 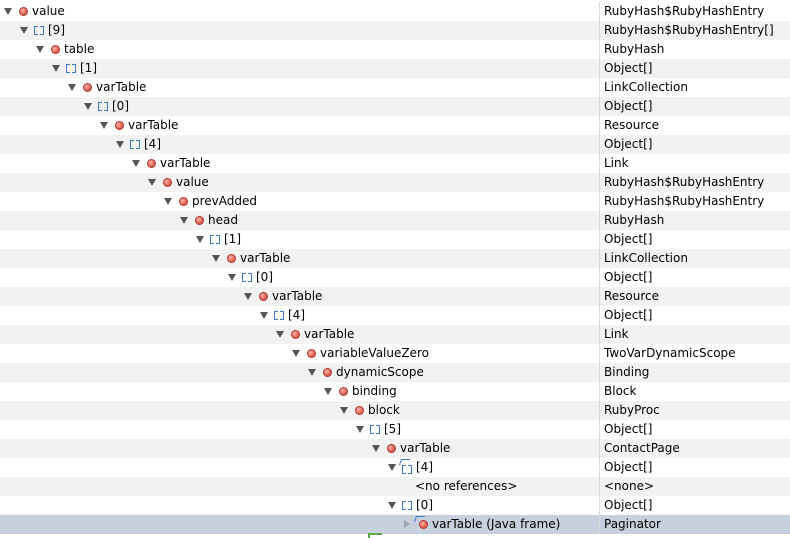 What do you see at coordinates (395, 524) in the screenshot?
I see `tree-row: varTable (Java frame) Paginator` at bounding box center [395, 524].